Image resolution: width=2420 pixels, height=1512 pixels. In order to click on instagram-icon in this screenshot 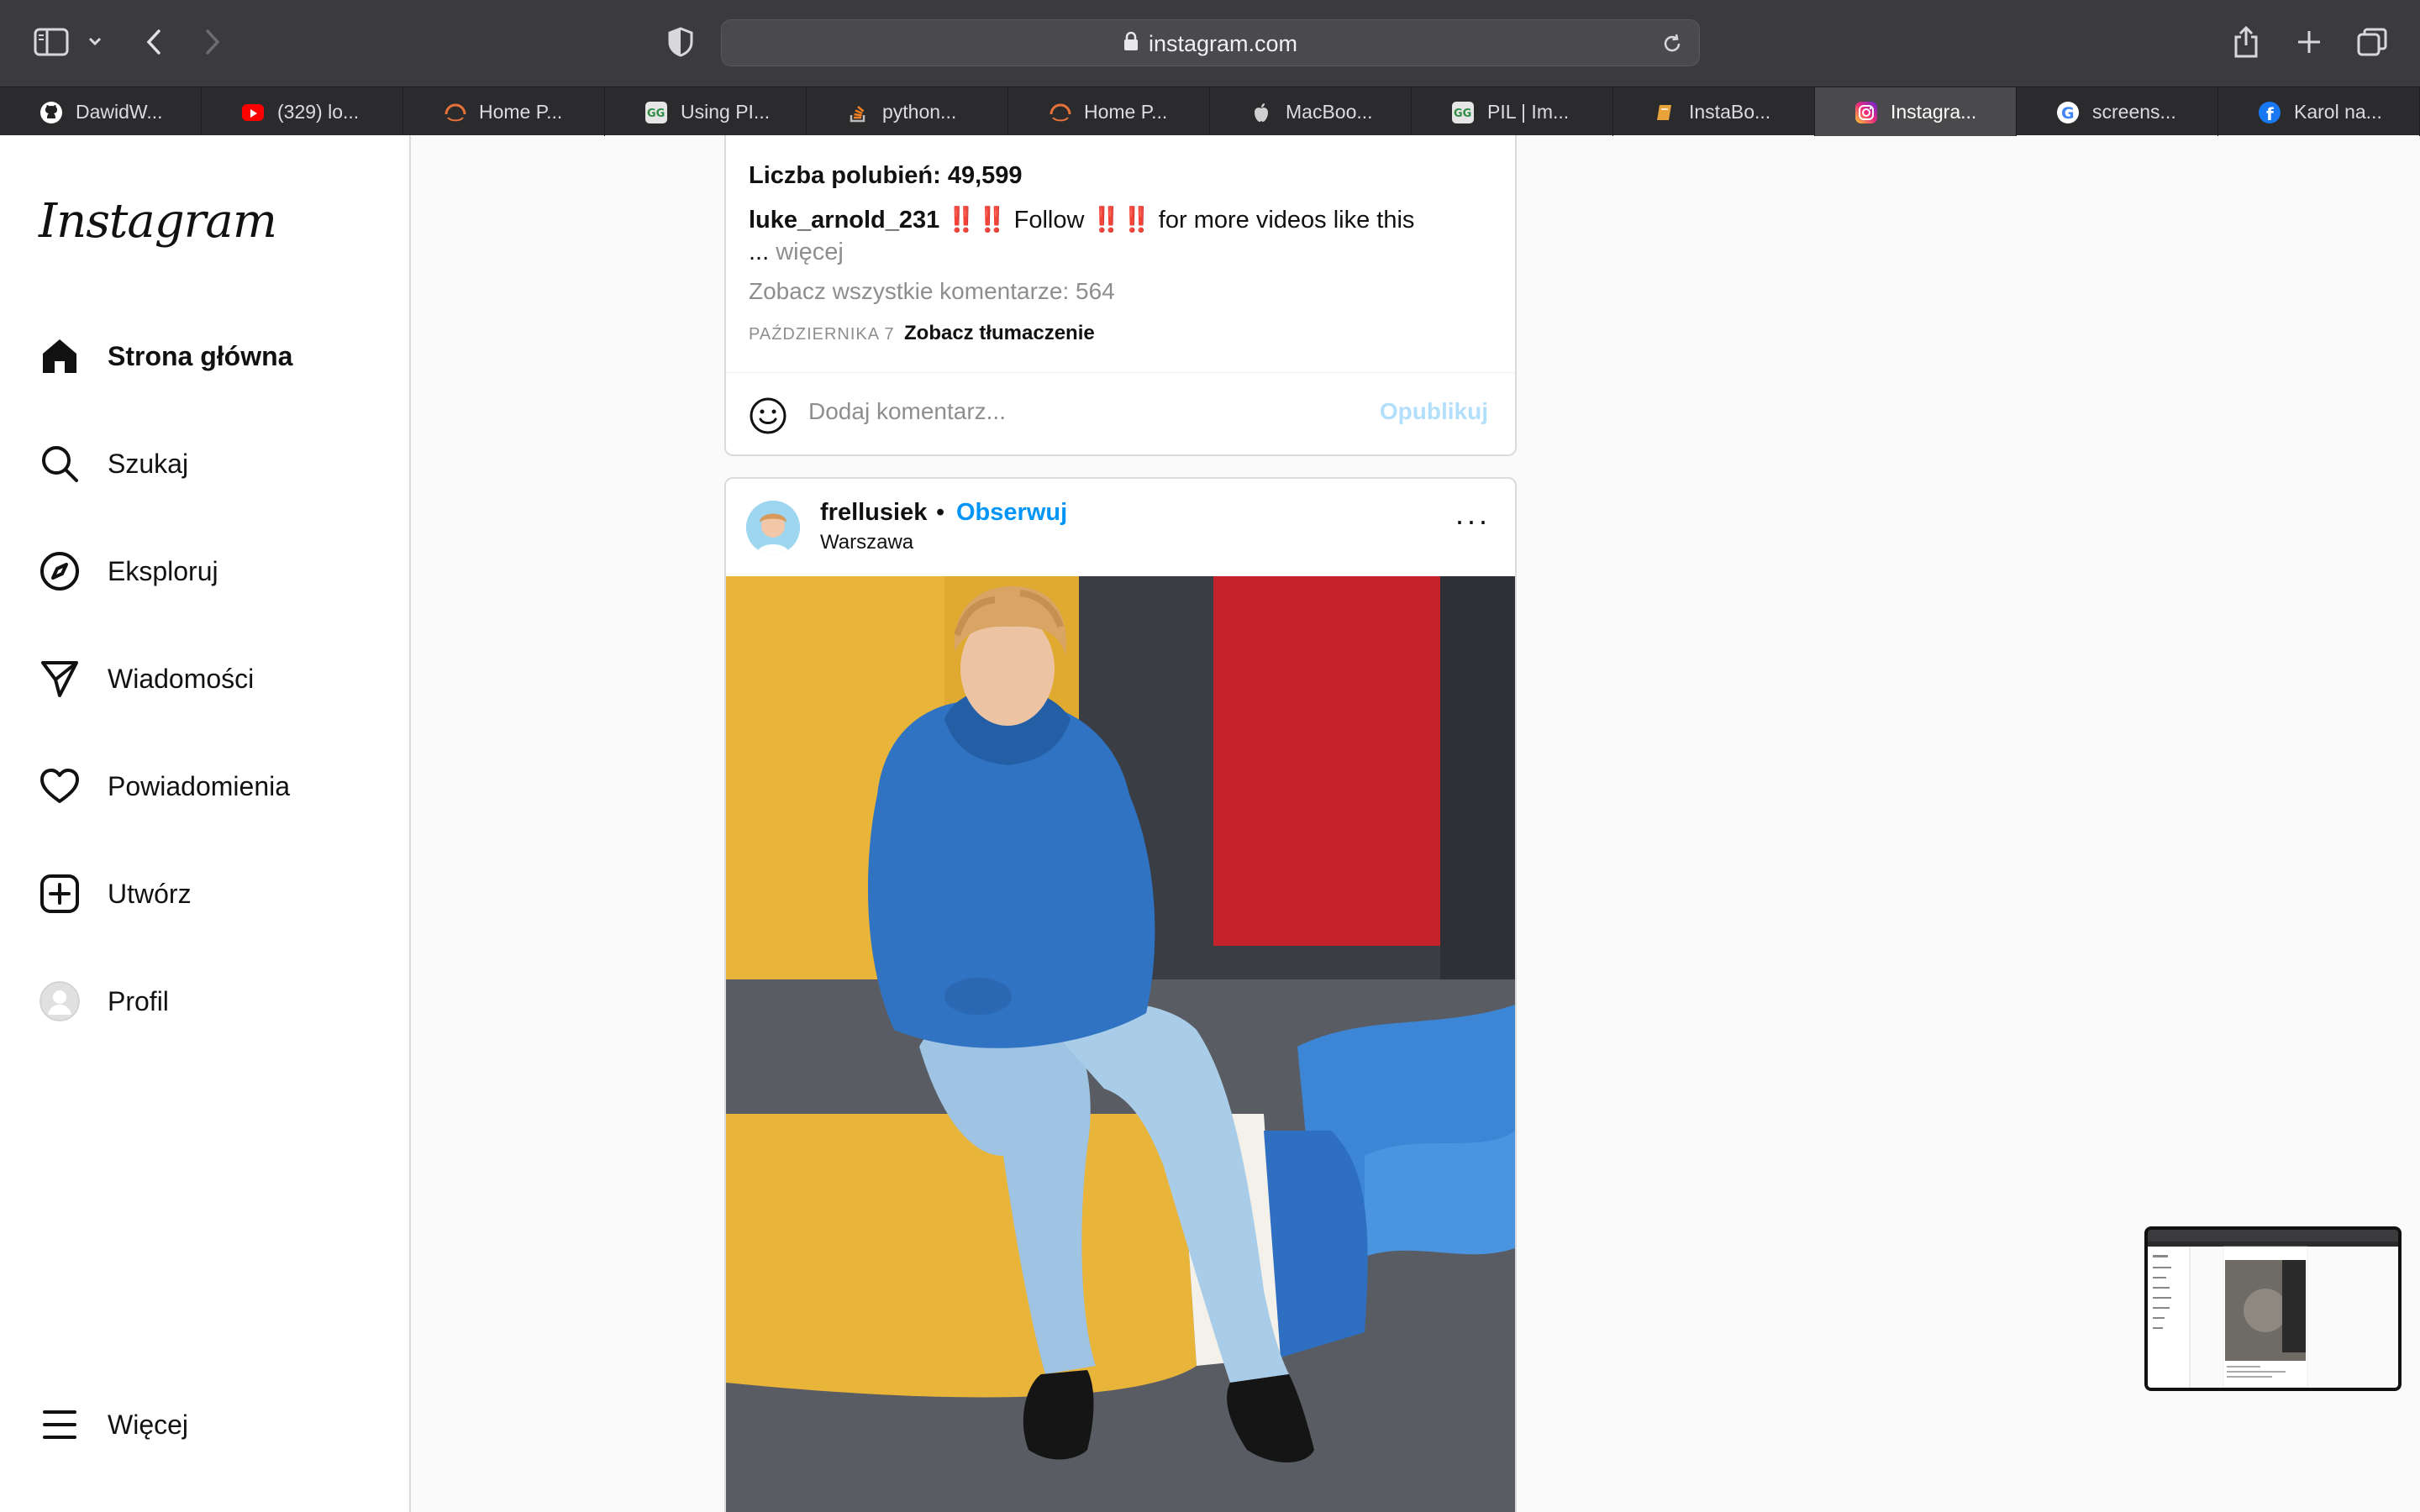, I will do `click(1866, 112)`.